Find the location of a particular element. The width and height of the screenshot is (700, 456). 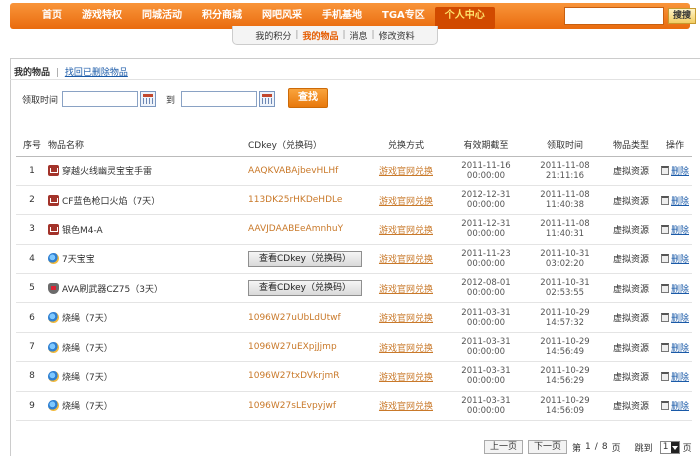

expire-cell: 2011-11-23 00:00:00 is located at coordinates (486, 259).